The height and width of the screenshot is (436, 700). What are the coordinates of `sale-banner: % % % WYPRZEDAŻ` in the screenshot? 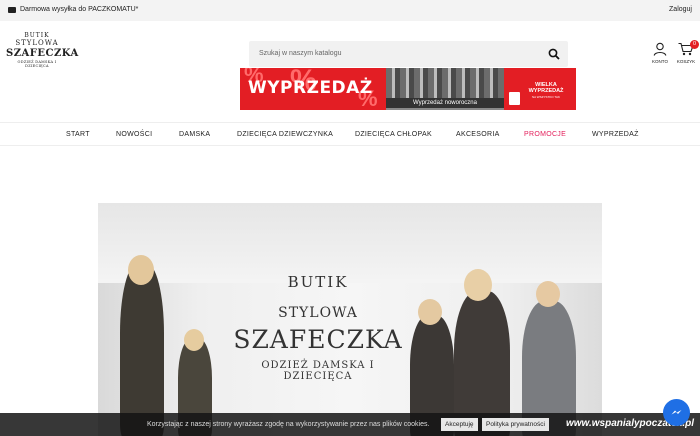 It's located at (313, 89).